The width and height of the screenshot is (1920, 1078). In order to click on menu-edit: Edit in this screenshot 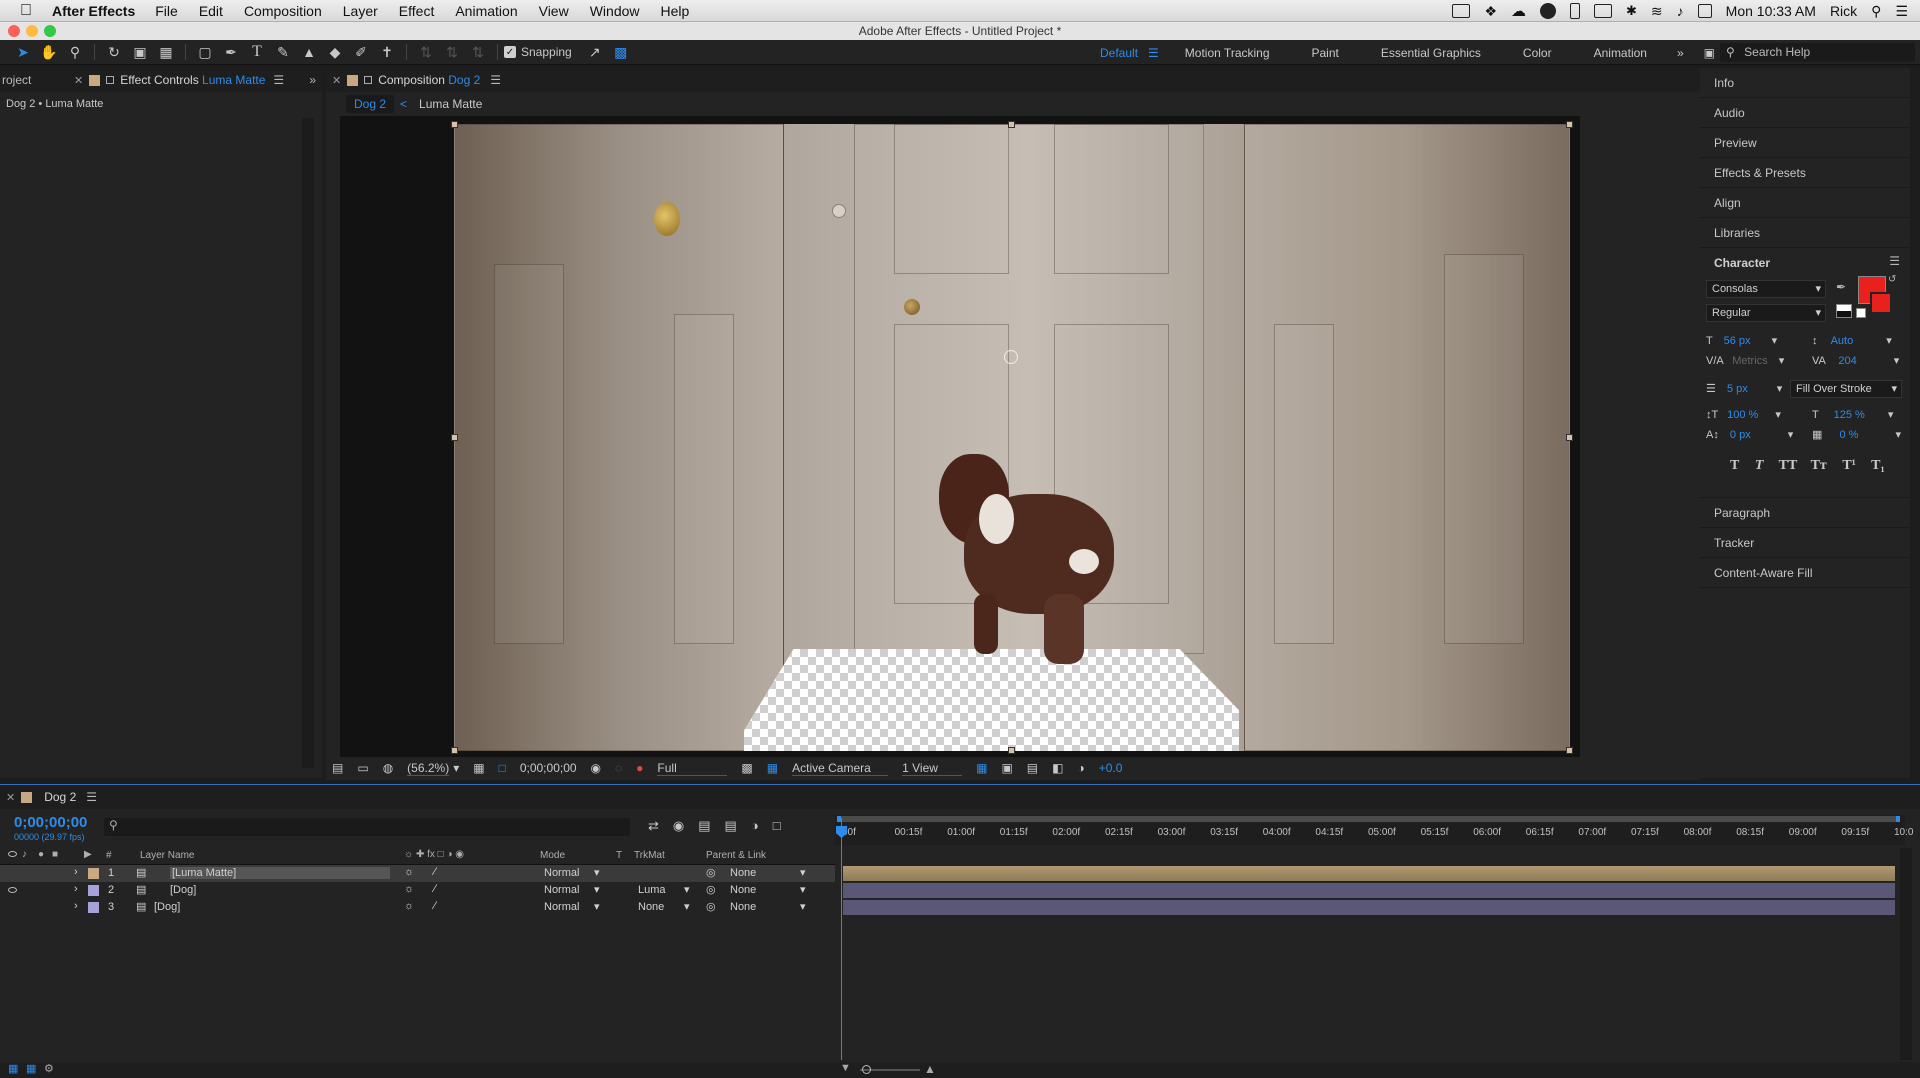, I will do `click(211, 11)`.